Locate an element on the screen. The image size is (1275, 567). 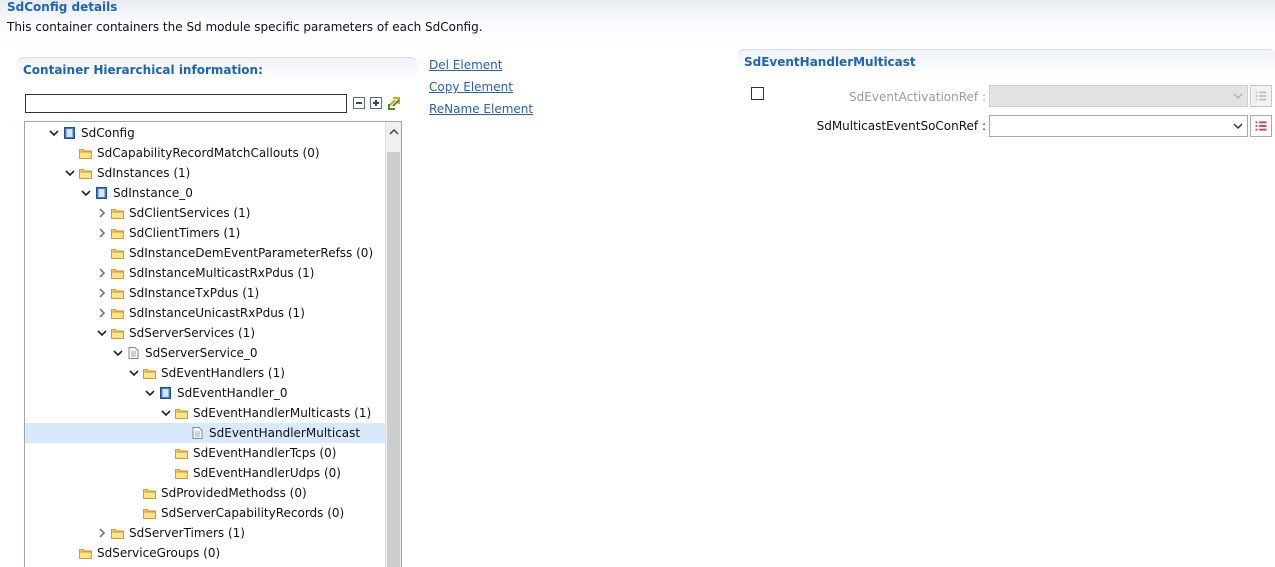
tree-item-label: SdEventHandlers (1) is located at coordinates (223, 373).